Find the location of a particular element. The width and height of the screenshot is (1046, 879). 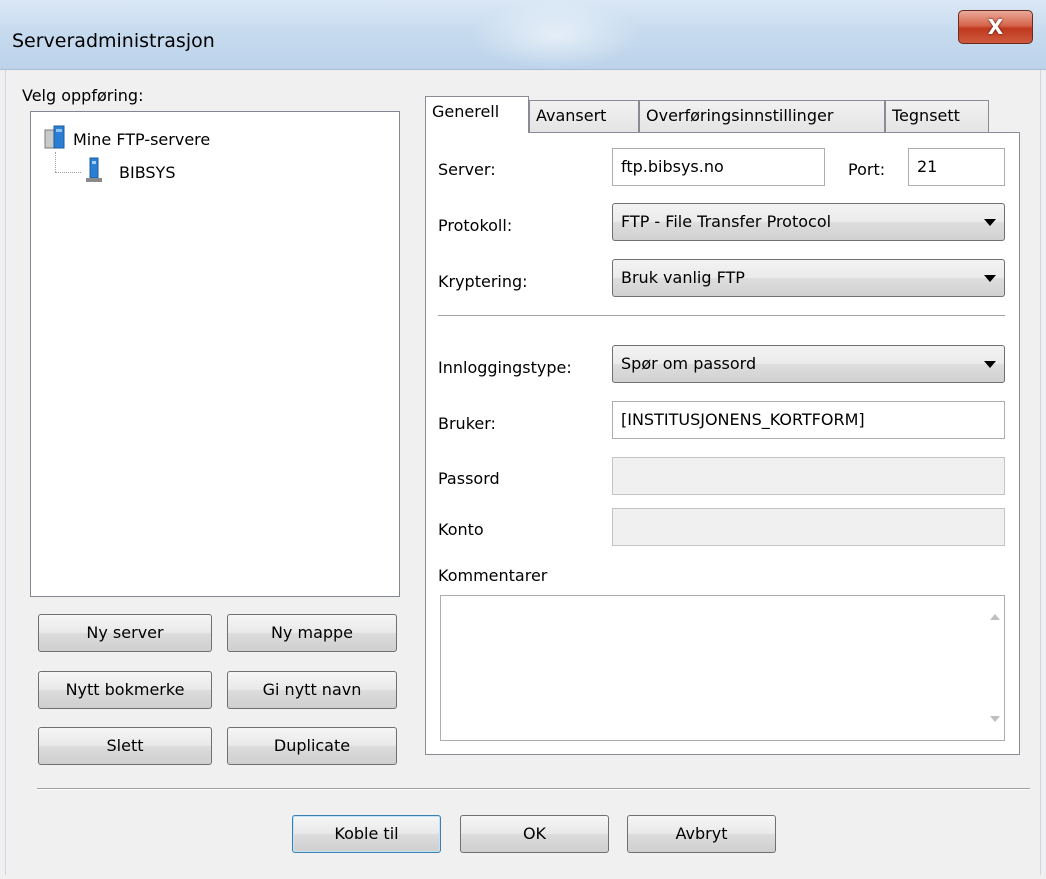

new-bookmark-button: Nytt bokmerke is located at coordinates (125, 690).